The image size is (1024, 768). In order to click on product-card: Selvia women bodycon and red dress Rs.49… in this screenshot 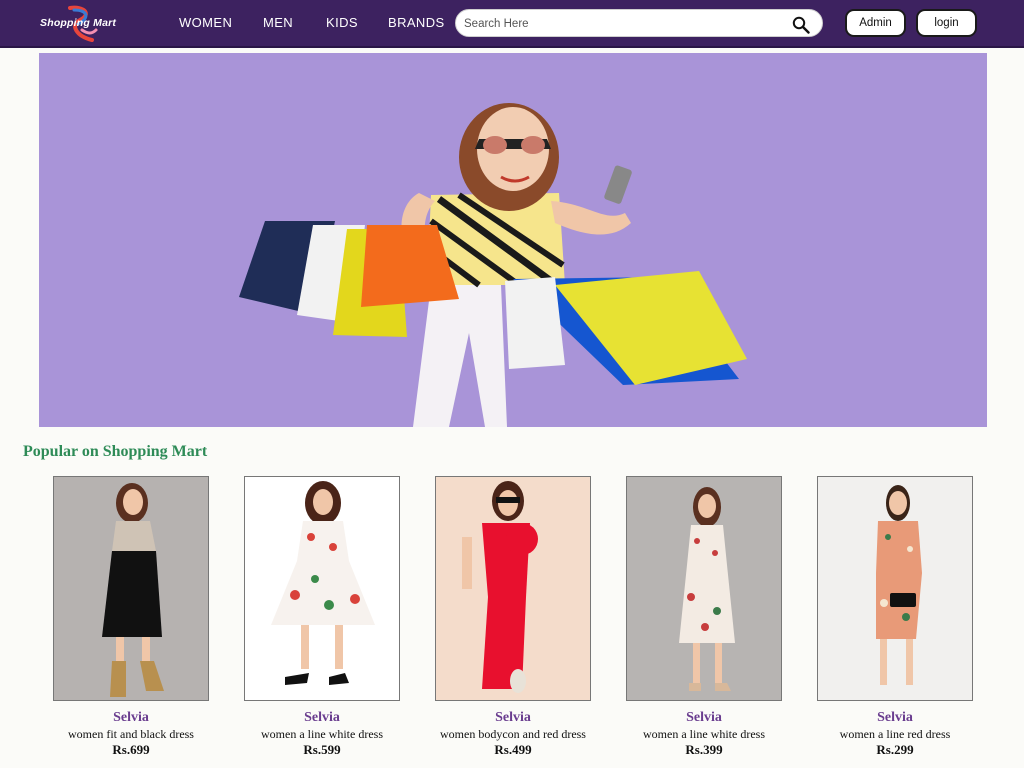, I will do `click(513, 616)`.